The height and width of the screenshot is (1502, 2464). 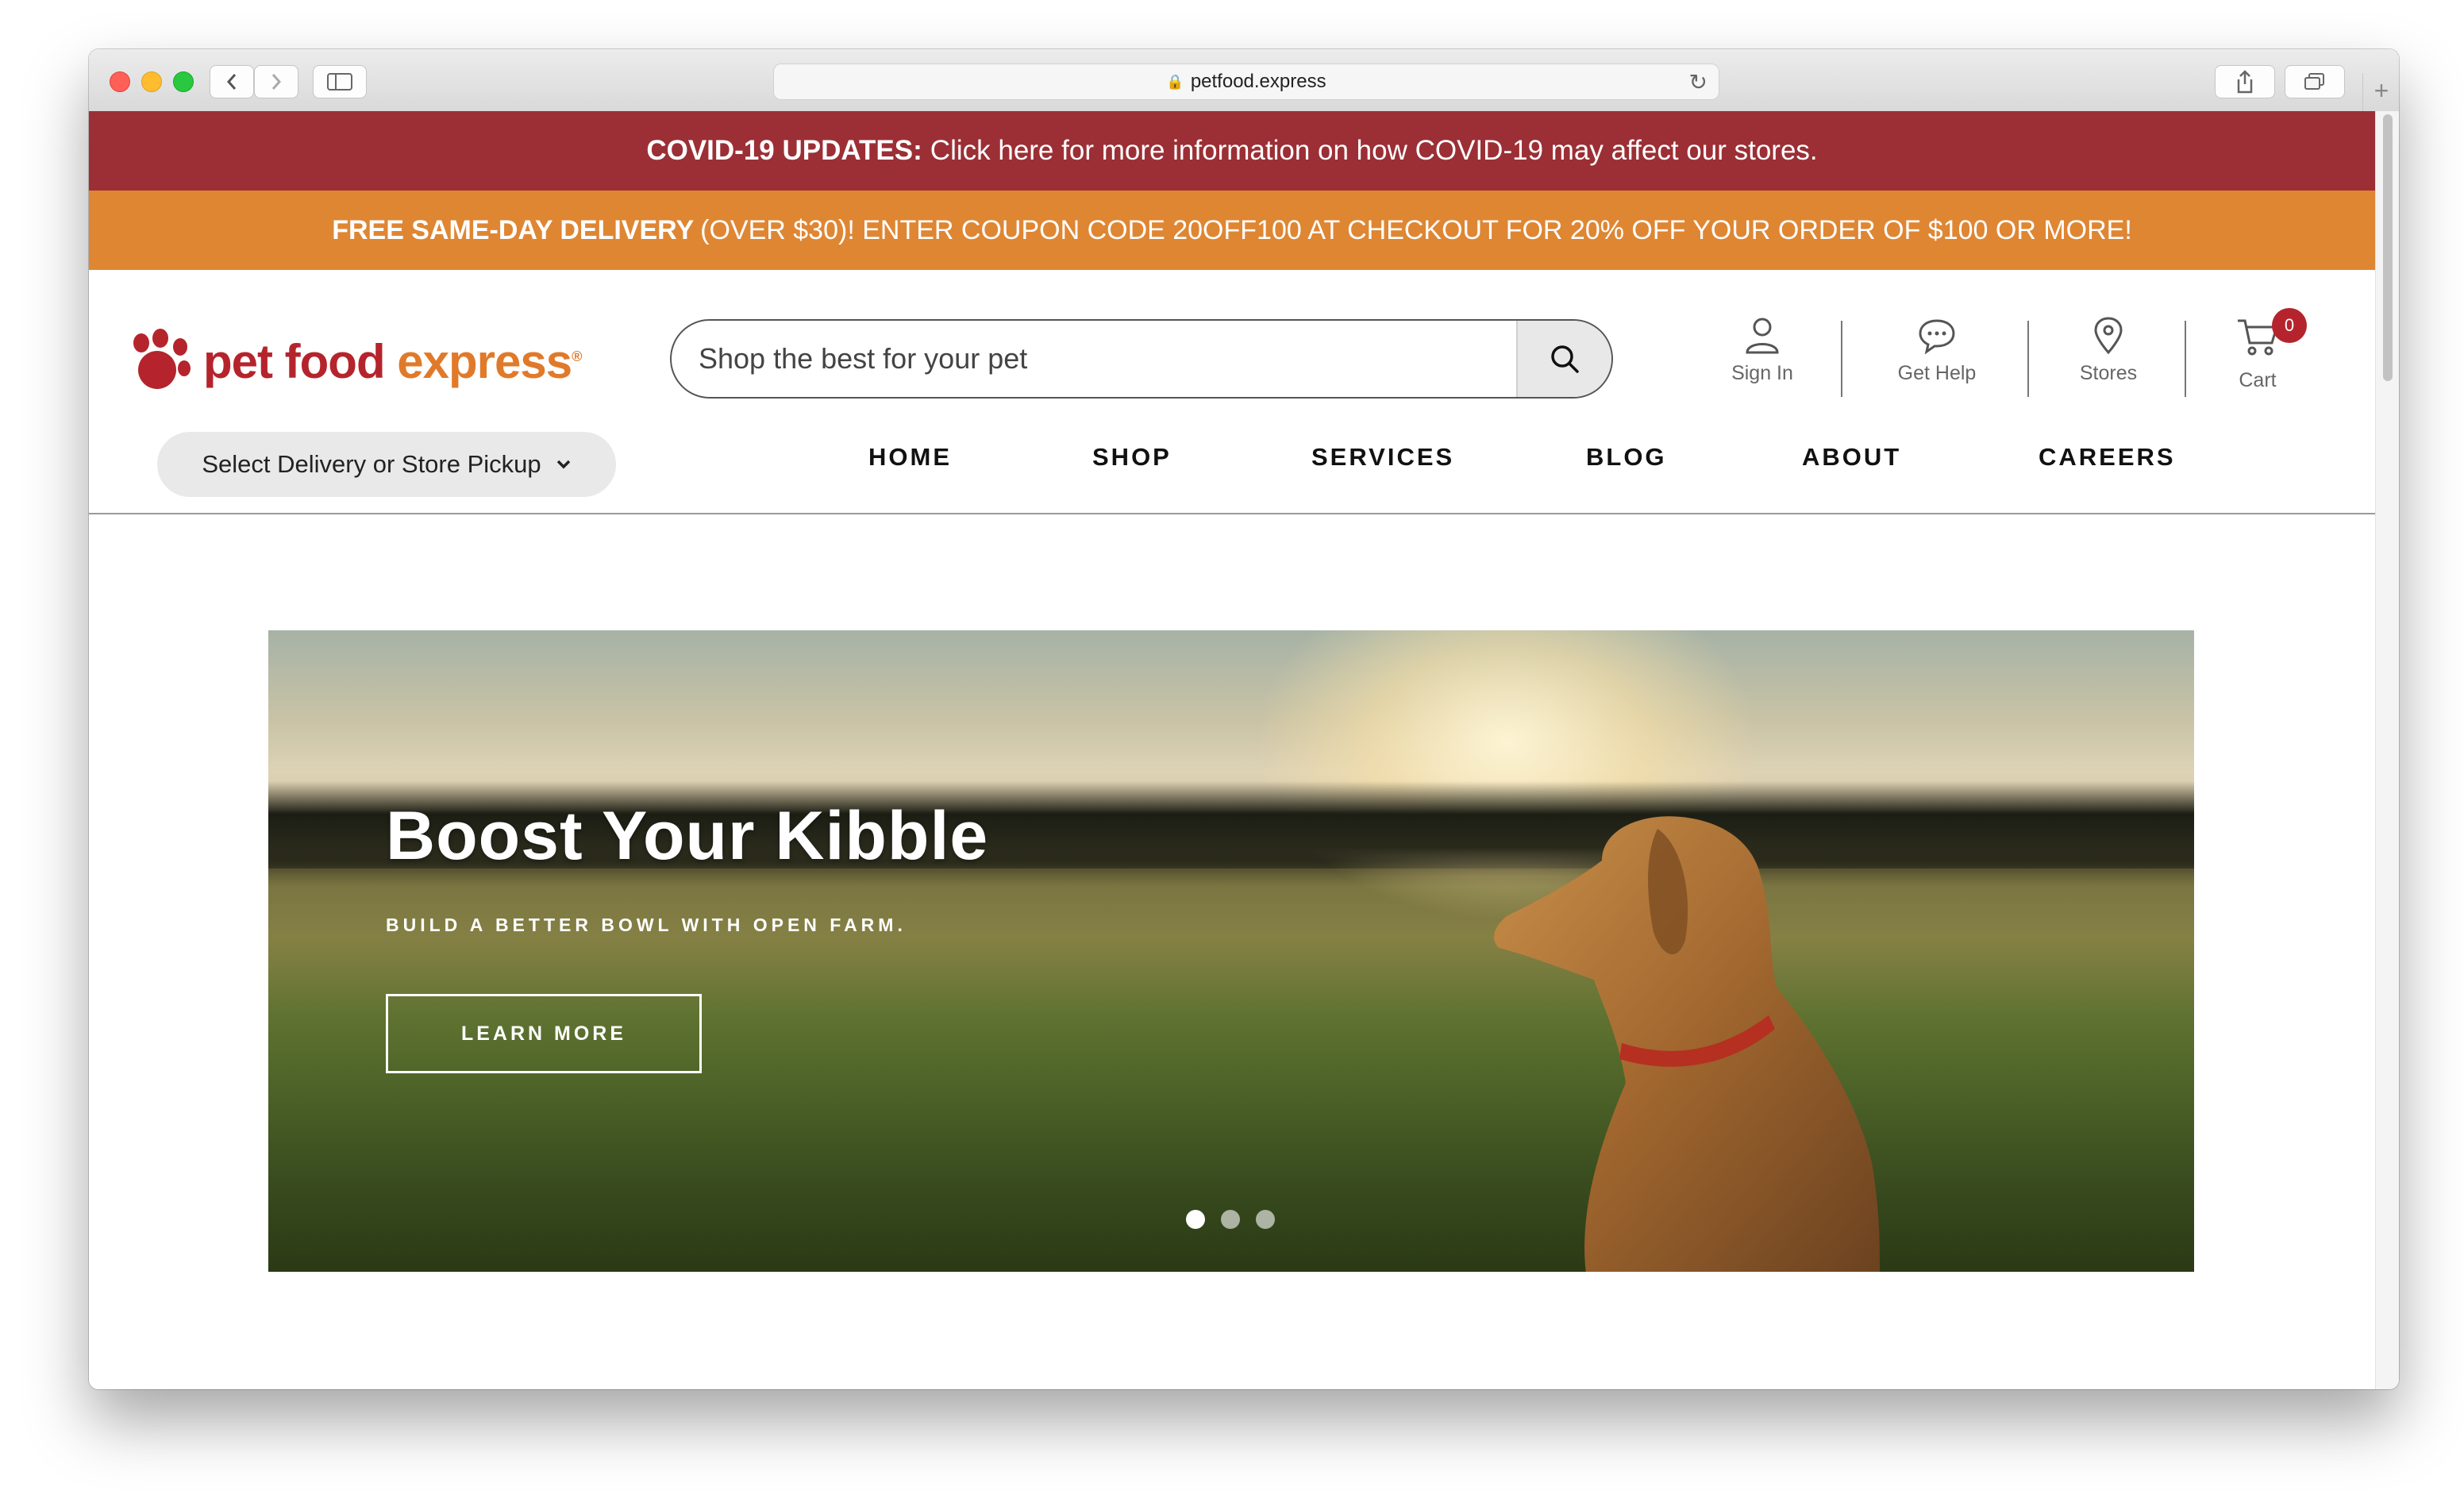 I want to click on scrollbar-thumb, so click(x=2388, y=248).